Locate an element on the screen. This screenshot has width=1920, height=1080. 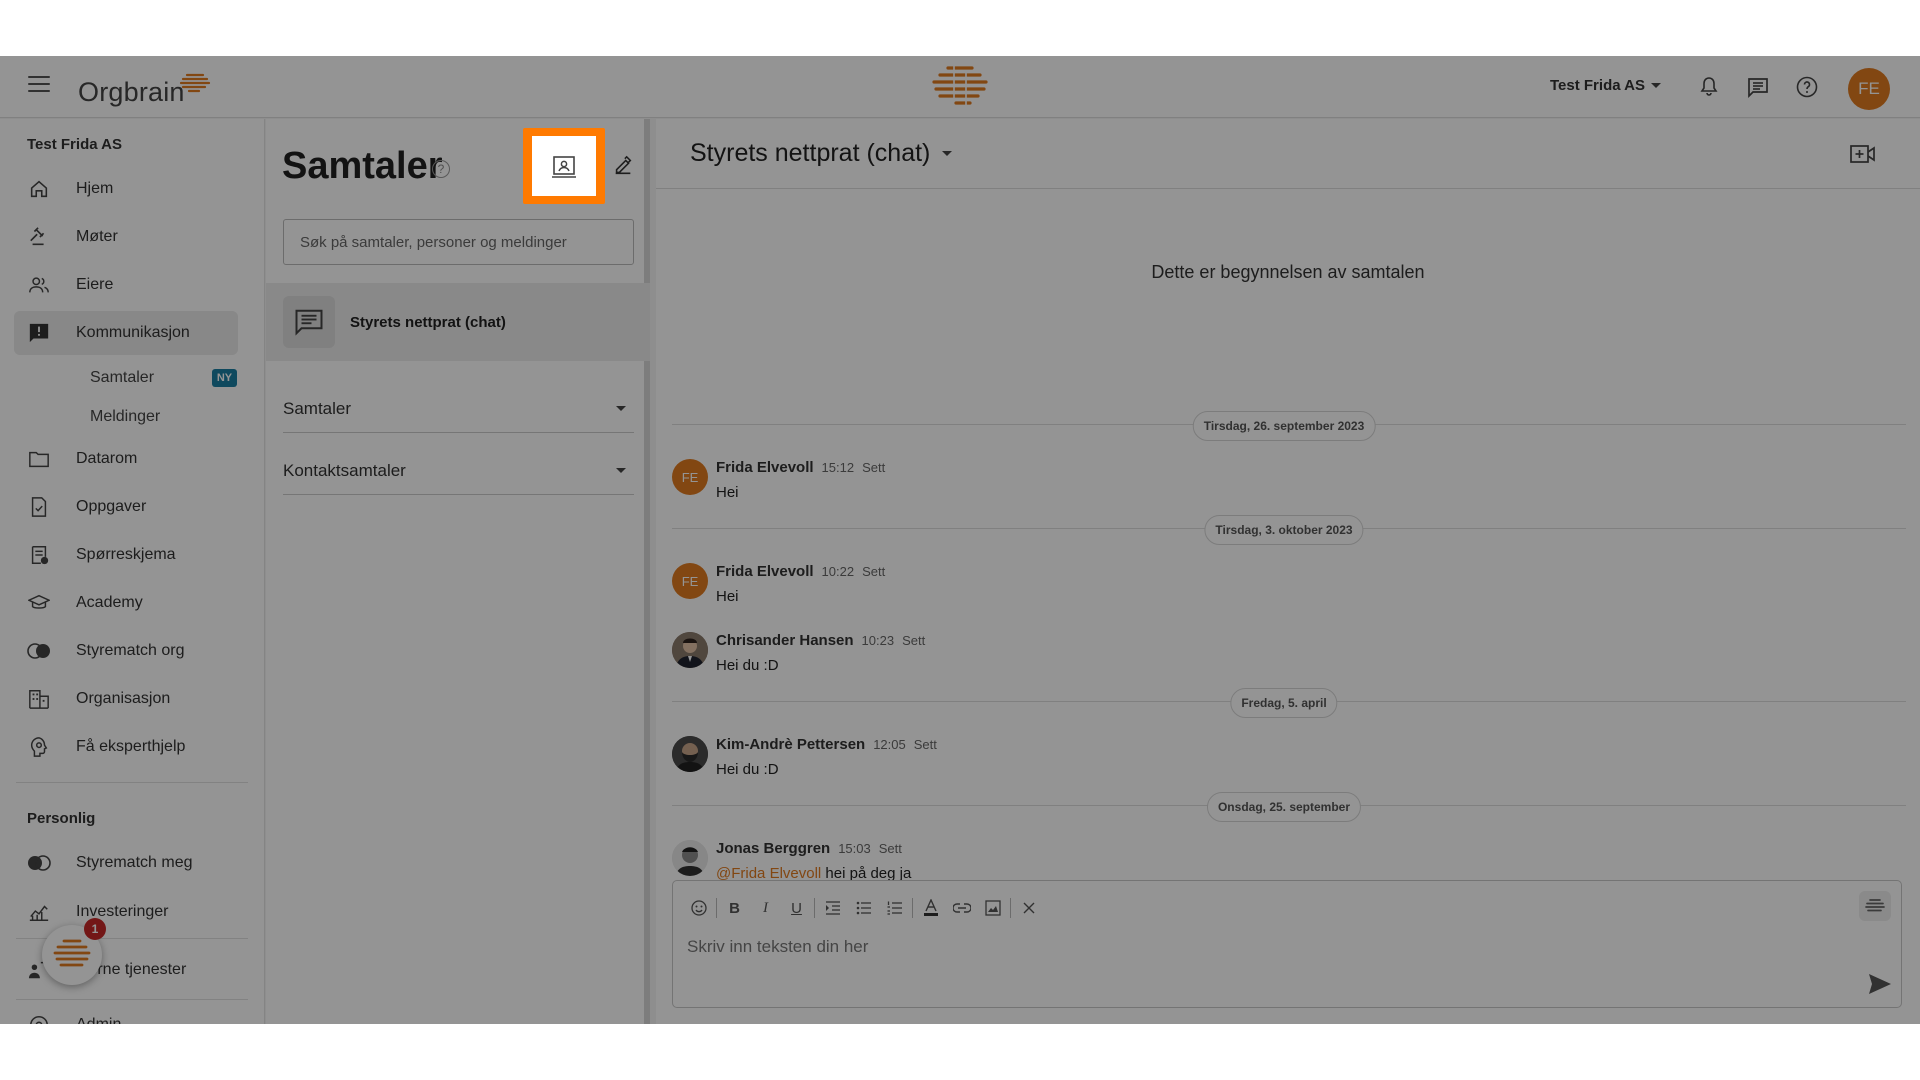
graduation-cap-icon is located at coordinates (39, 603).